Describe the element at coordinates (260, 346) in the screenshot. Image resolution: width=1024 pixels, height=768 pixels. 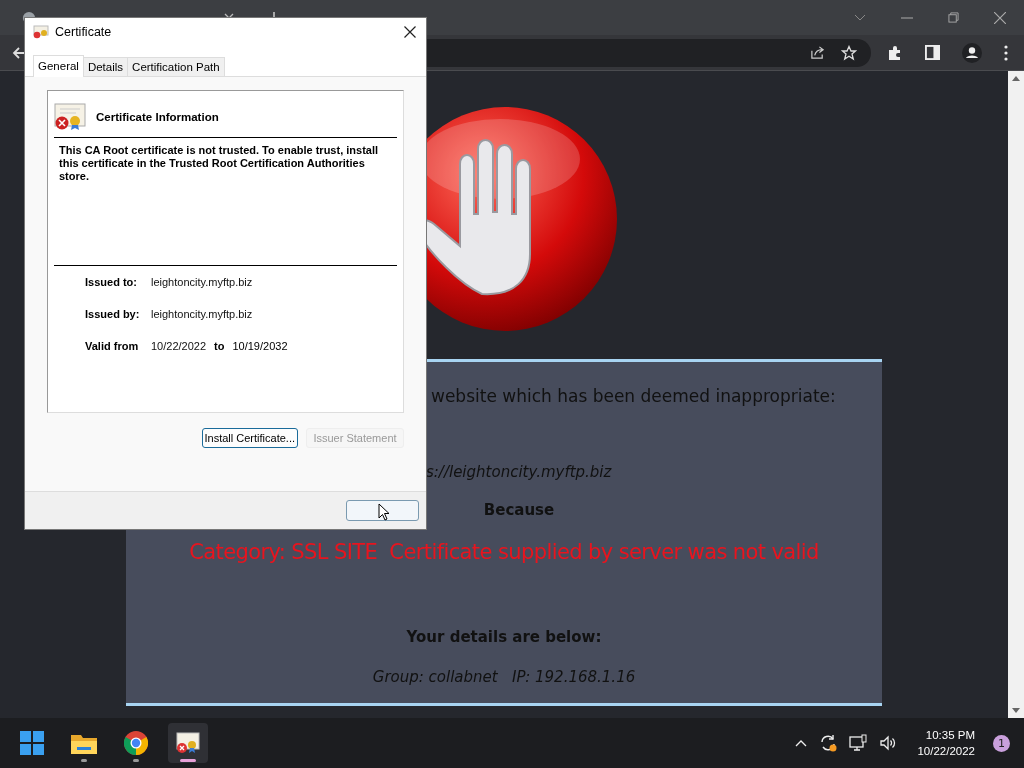
I see `valid-to-date: 10/19/2032` at that location.